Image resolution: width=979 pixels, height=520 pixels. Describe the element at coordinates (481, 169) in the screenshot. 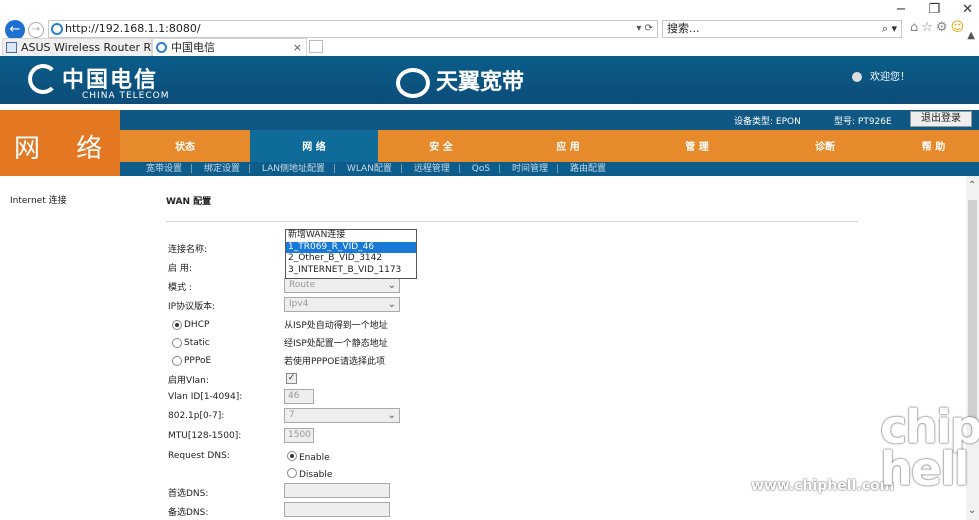

I see `submenu-qos: QoS` at that location.